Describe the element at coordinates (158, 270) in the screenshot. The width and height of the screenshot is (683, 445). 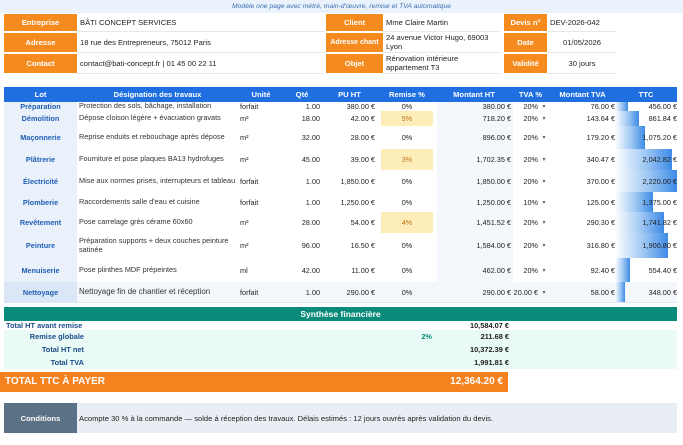
I see `designation-cell: Pose plinthes MDF prépeintes` at that location.